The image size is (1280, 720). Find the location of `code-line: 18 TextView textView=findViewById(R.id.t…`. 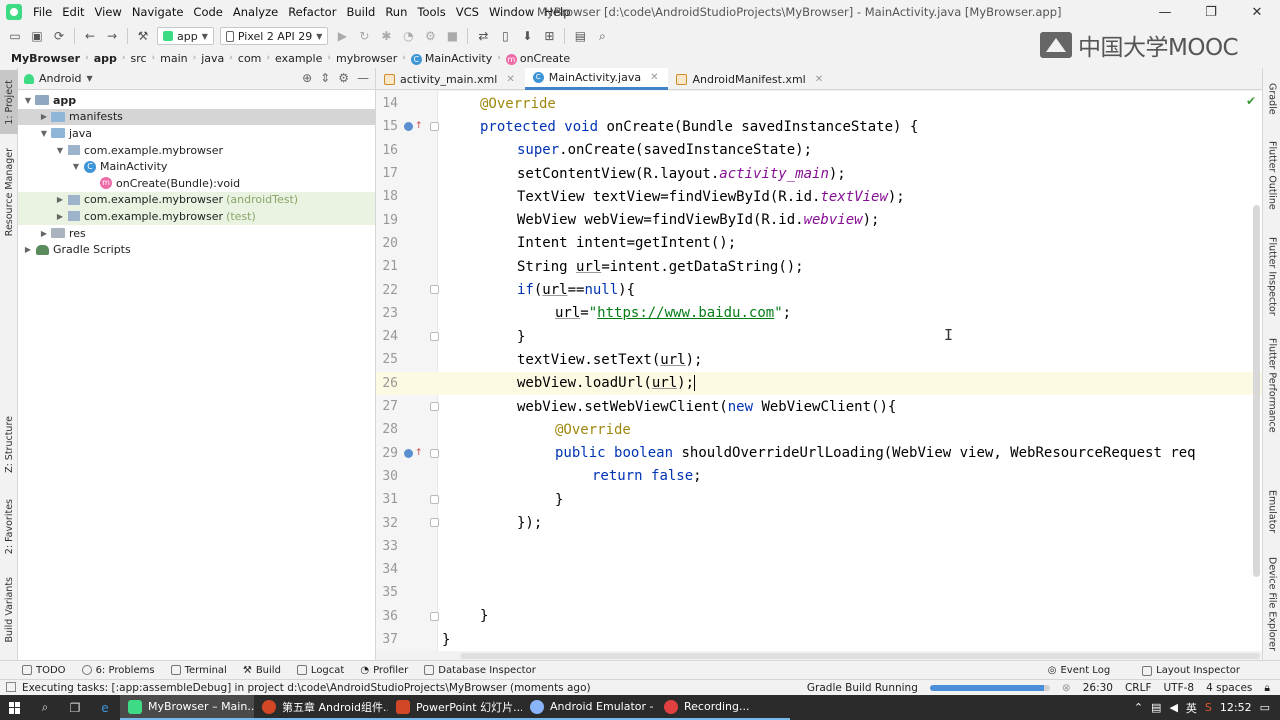

code-line: 18 TextView textView=findViewById(R.id.t… is located at coordinates (819, 196).